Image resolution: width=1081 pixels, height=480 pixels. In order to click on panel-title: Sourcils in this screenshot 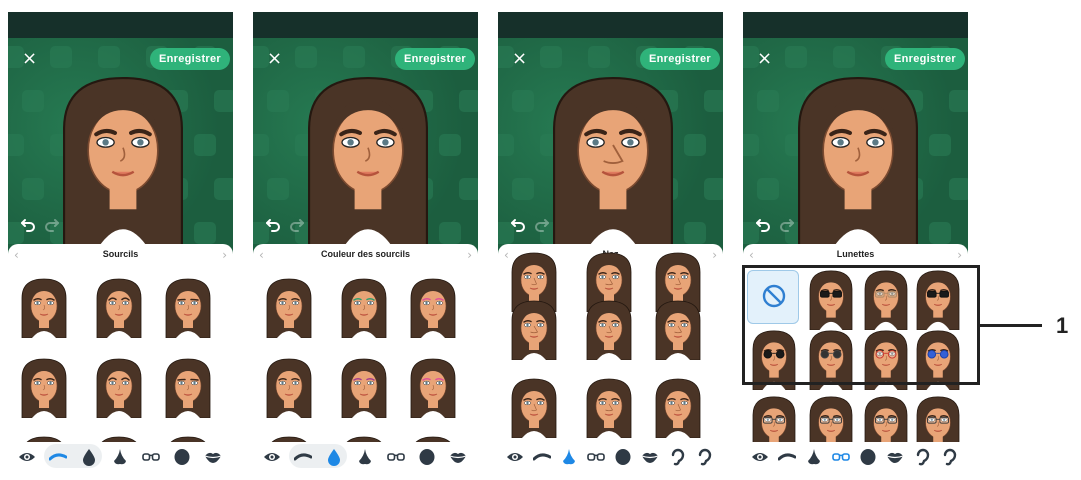, I will do `click(120, 254)`.